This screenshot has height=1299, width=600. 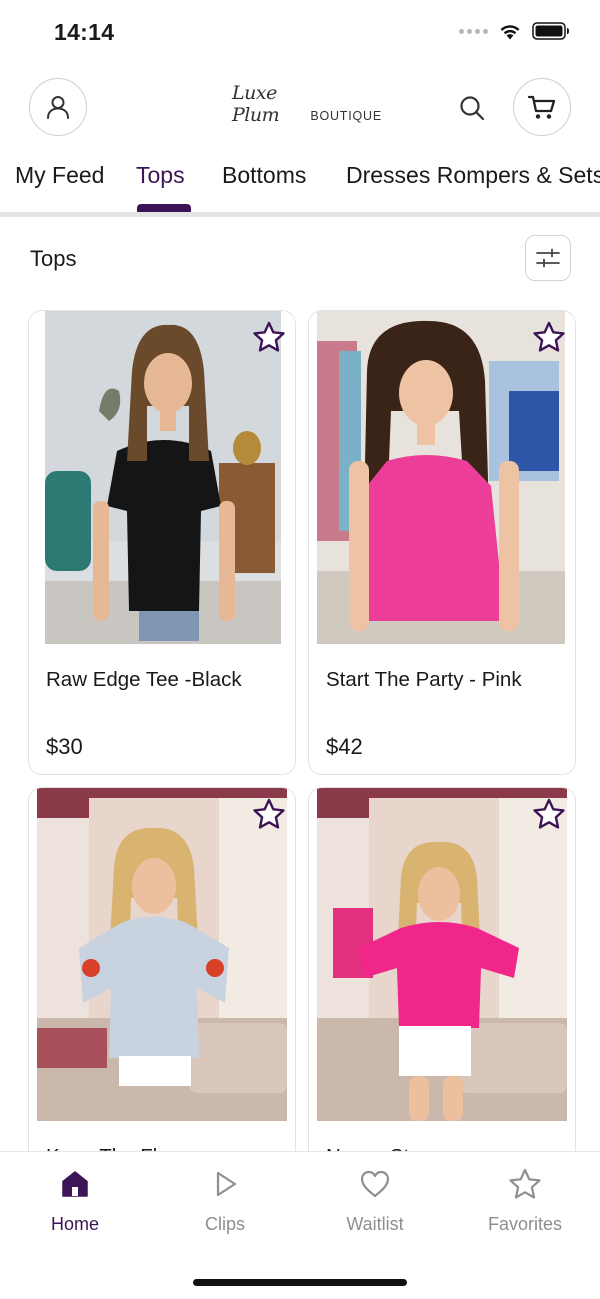 What do you see at coordinates (53, 258) in the screenshot?
I see `section-title: Tops` at bounding box center [53, 258].